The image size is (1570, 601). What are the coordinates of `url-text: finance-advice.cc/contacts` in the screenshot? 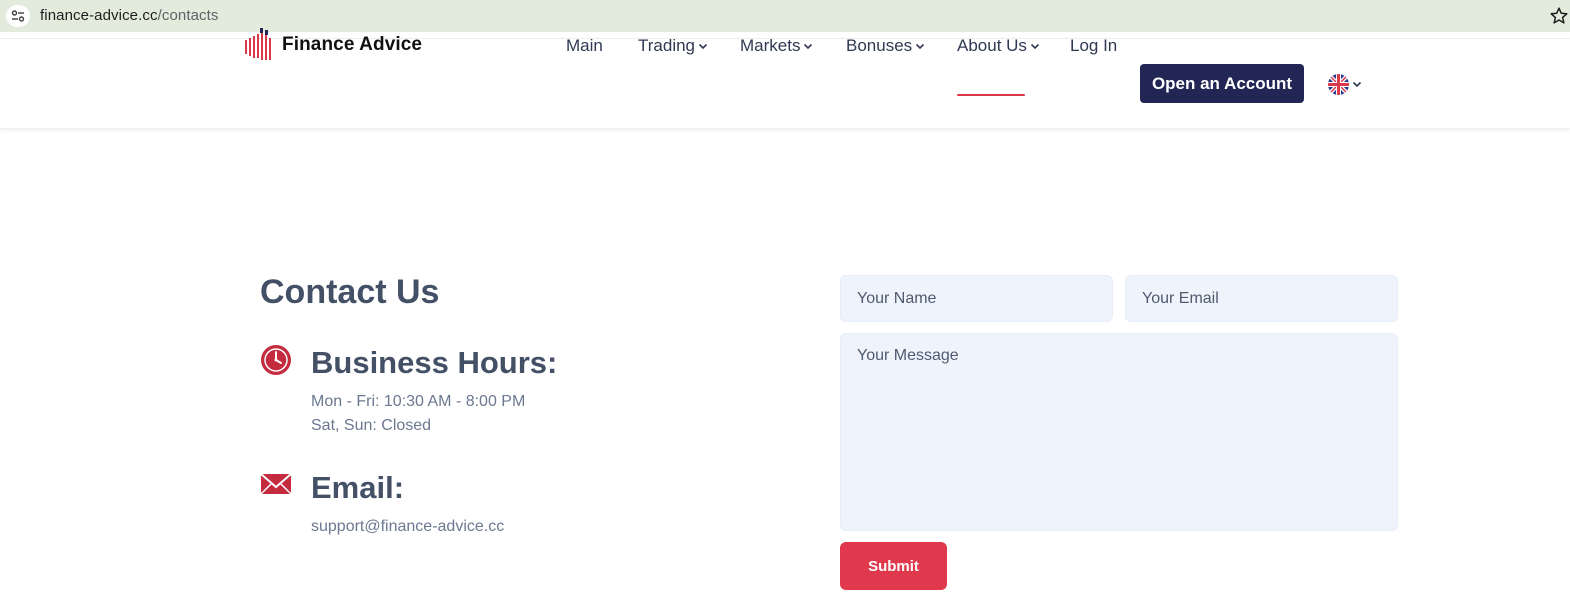 It's located at (129, 15).